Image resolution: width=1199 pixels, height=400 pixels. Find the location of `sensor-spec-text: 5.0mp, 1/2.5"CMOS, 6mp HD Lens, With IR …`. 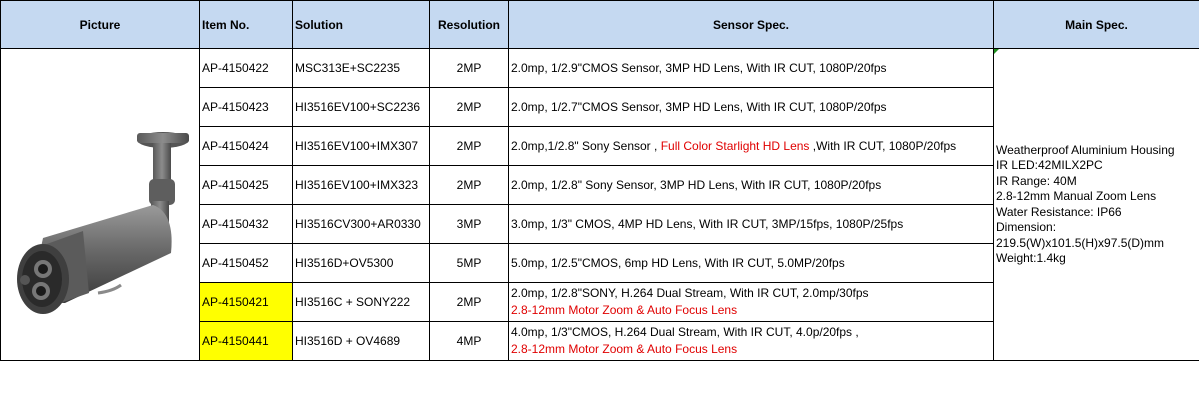

sensor-spec-text: 5.0mp, 1/2.5"CMOS, 6mp HD Lens, With IR … is located at coordinates (678, 263).